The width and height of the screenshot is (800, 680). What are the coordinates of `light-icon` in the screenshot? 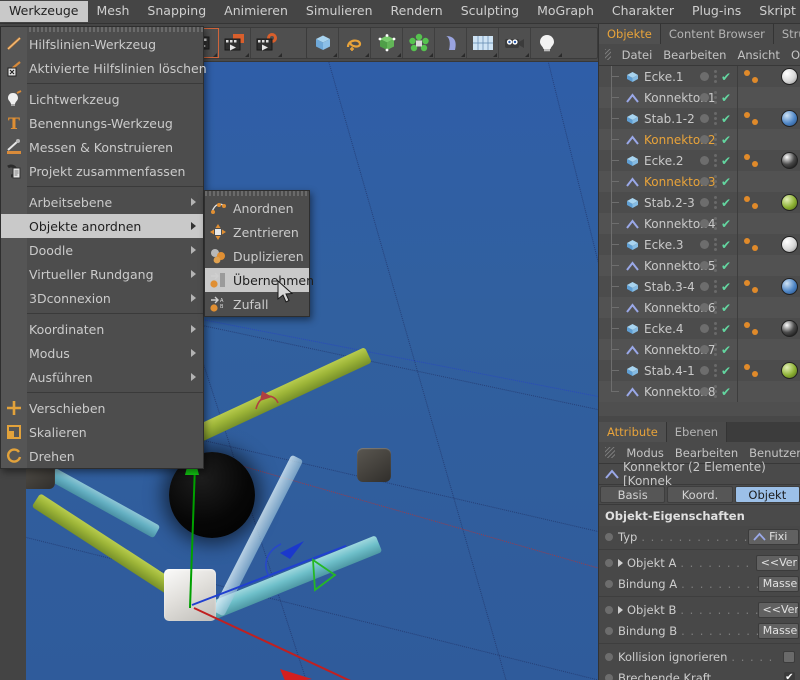 It's located at (547, 43).